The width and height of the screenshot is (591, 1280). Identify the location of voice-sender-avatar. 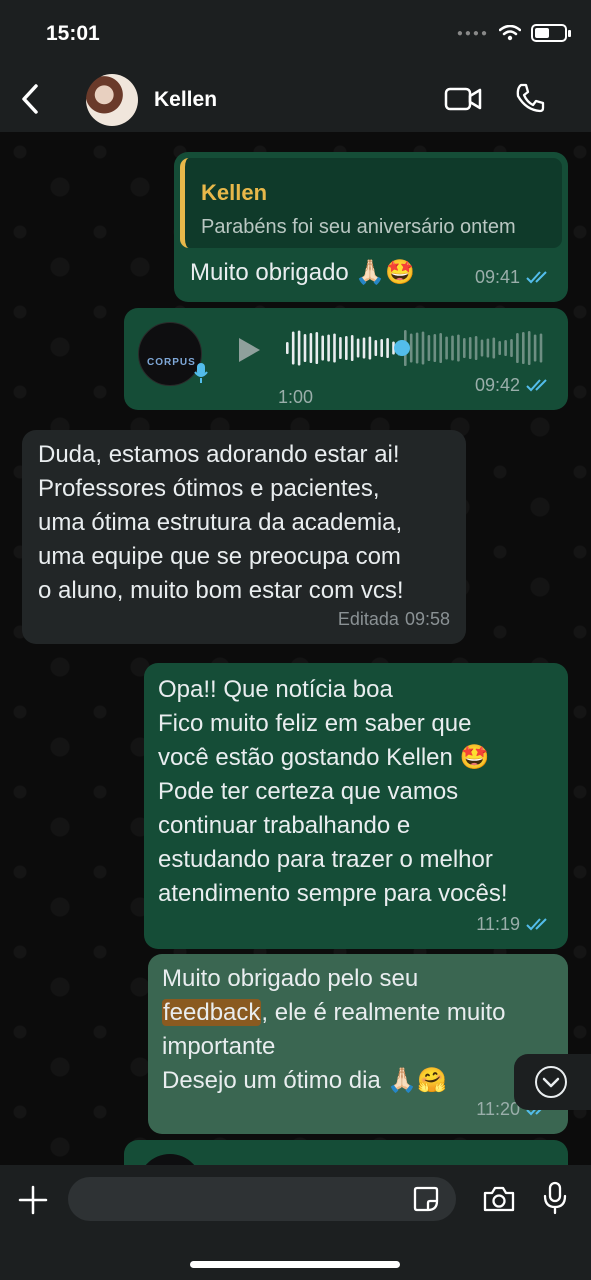
(170, 1159).